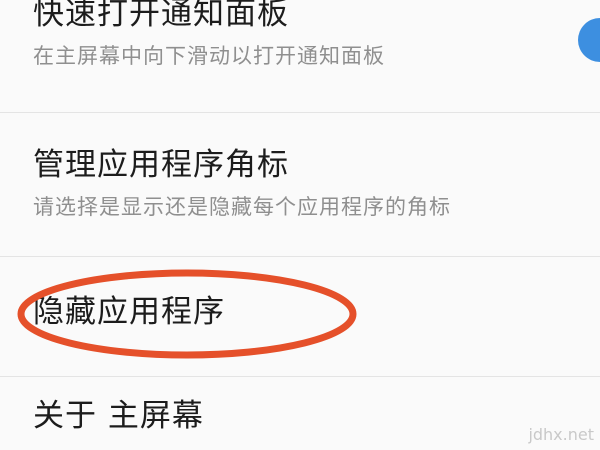 The width and height of the screenshot is (600, 450). Describe the element at coordinates (209, 56) in the screenshot. I see `setting-subtitle: 在主屏幕中向下滑动以打开通知面板` at that location.